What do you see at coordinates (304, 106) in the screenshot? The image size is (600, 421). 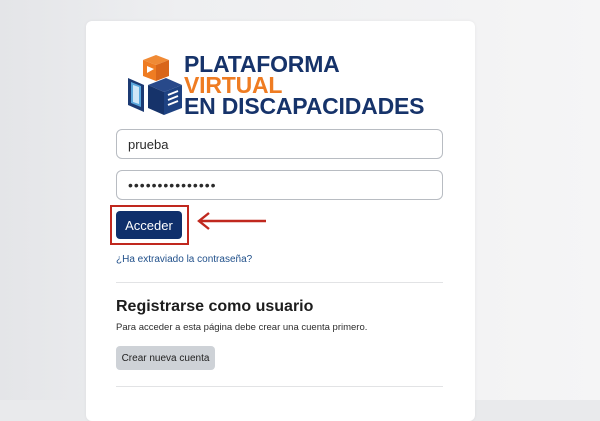 I see `logo-line-3: EN DISCAPACIDADES` at bounding box center [304, 106].